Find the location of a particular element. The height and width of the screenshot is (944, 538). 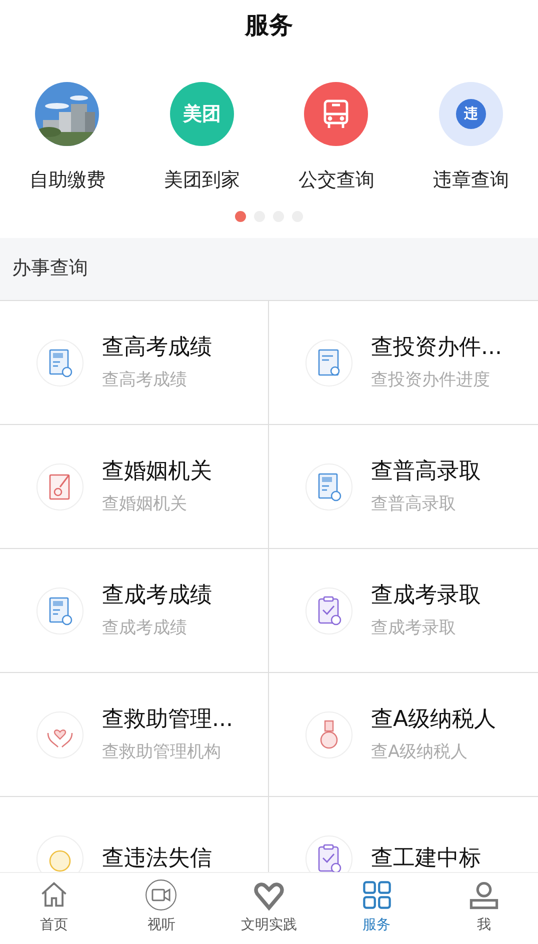

section-title: 办事查询 is located at coordinates (50, 268).